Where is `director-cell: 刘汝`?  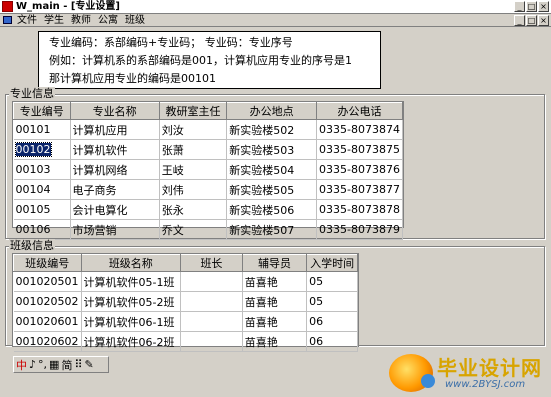
director-cell: 刘汝 is located at coordinates (193, 129).